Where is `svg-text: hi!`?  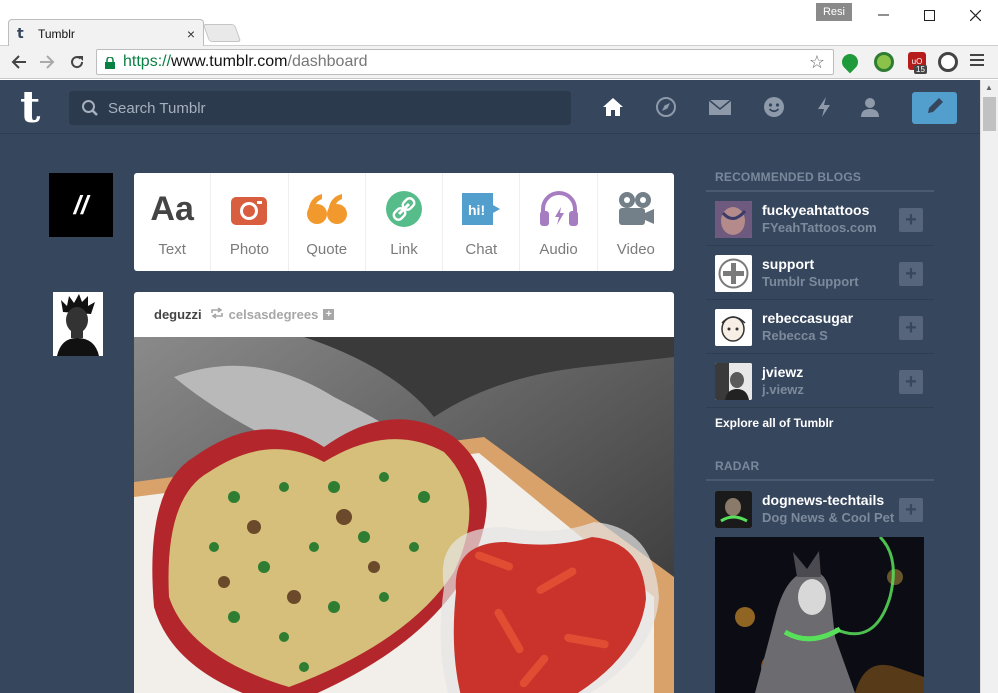 svg-text: hi! is located at coordinates (476, 210).